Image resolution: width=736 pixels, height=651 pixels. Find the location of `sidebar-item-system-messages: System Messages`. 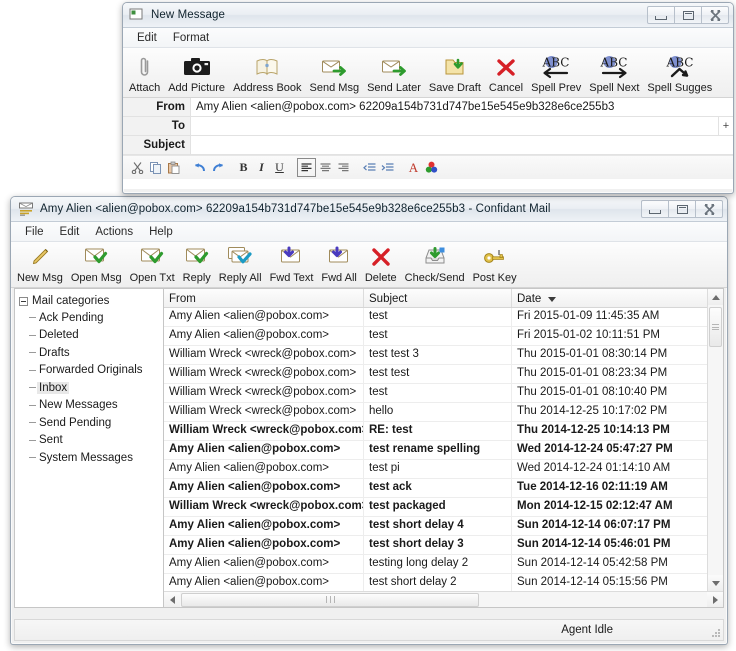

sidebar-item-system-messages: System Messages is located at coordinates (91, 458).